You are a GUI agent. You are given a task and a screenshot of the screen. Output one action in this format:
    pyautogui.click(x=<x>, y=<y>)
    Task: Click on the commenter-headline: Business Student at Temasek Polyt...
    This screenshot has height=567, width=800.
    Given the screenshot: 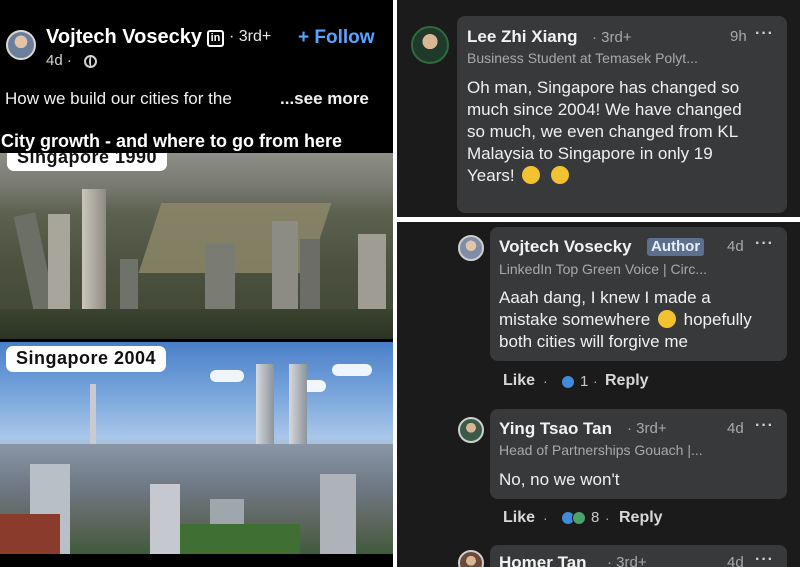 What is the action you would take?
    pyautogui.click(x=582, y=58)
    